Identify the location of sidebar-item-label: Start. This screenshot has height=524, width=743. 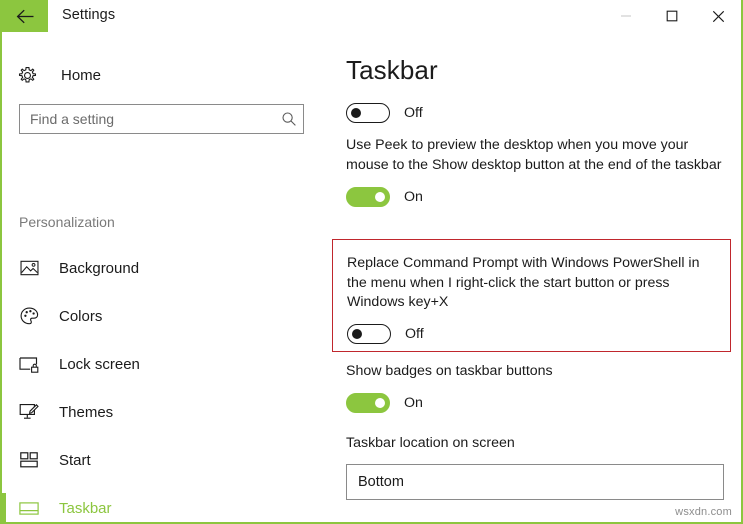
(75, 460).